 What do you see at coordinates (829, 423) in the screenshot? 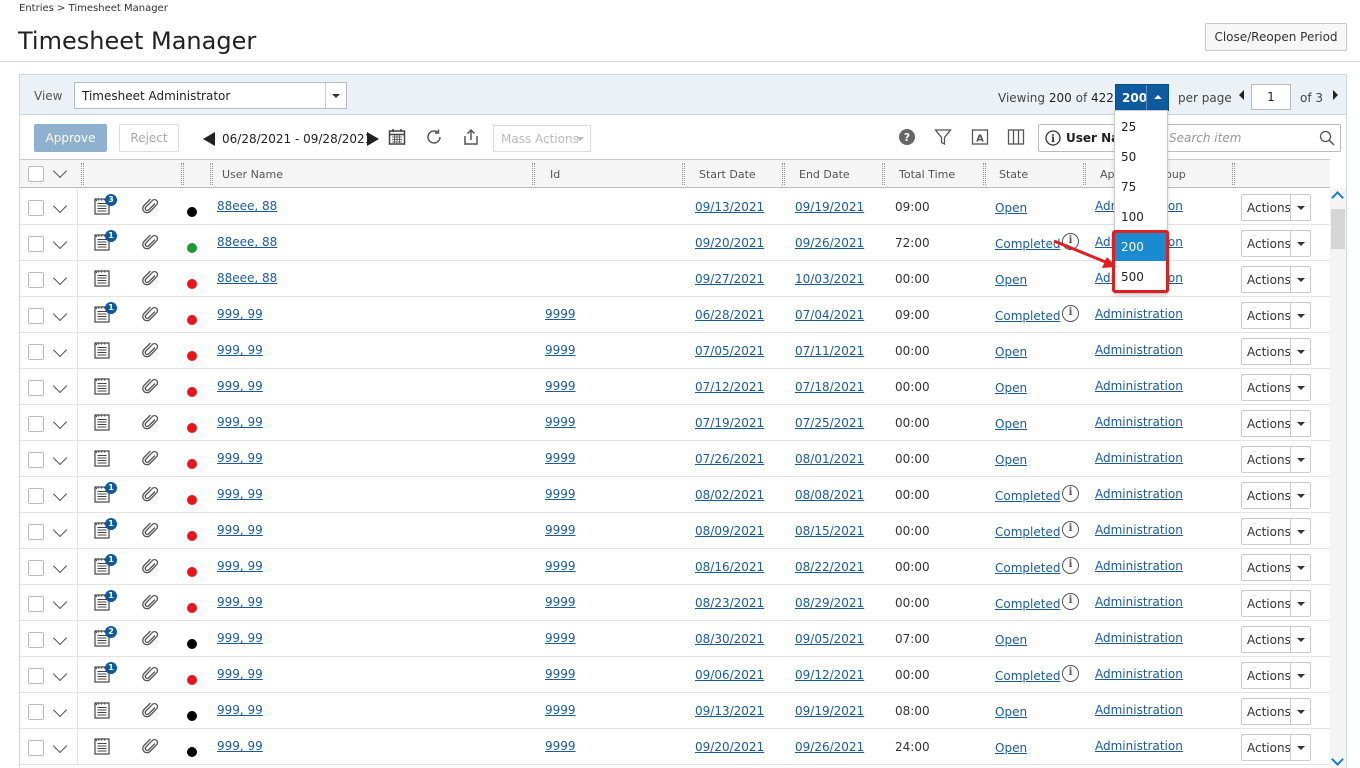
I see `end-date-link: 07/25/2021` at bounding box center [829, 423].